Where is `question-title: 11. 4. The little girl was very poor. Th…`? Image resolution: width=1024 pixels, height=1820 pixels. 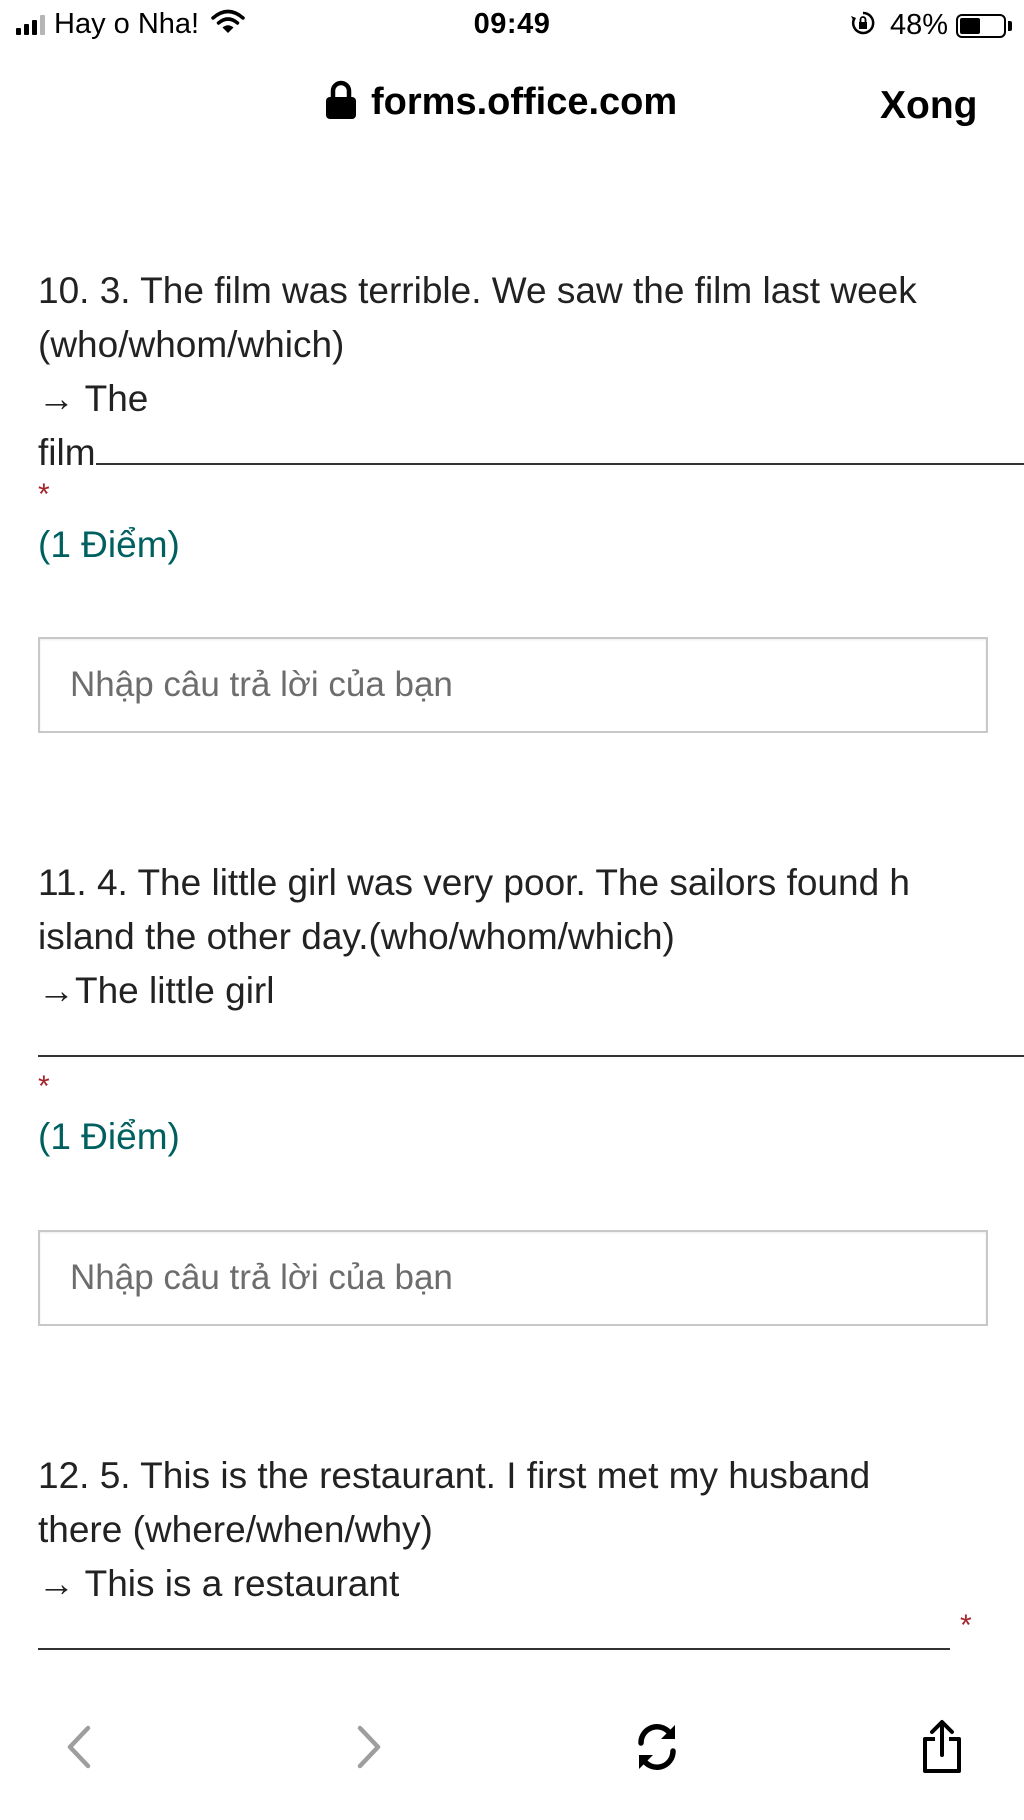
question-title: 11. 4. The little girl was very poor. Th… is located at coordinates (531, 964).